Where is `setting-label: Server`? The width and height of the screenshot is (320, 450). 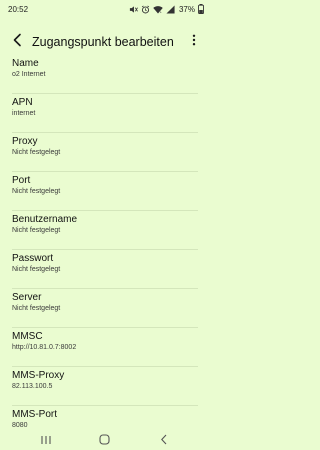 setting-label: Server is located at coordinates (27, 297).